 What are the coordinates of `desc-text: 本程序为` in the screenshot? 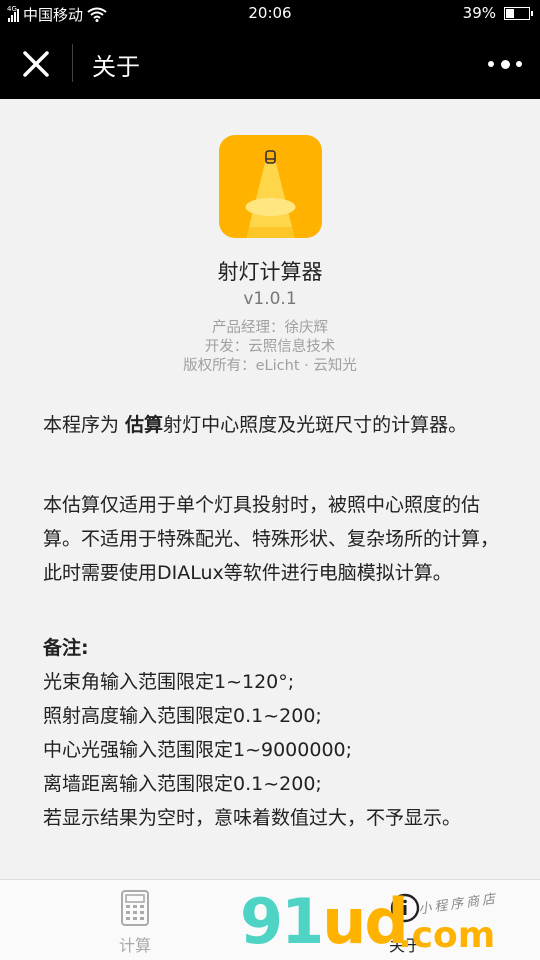 It's located at (84, 425).